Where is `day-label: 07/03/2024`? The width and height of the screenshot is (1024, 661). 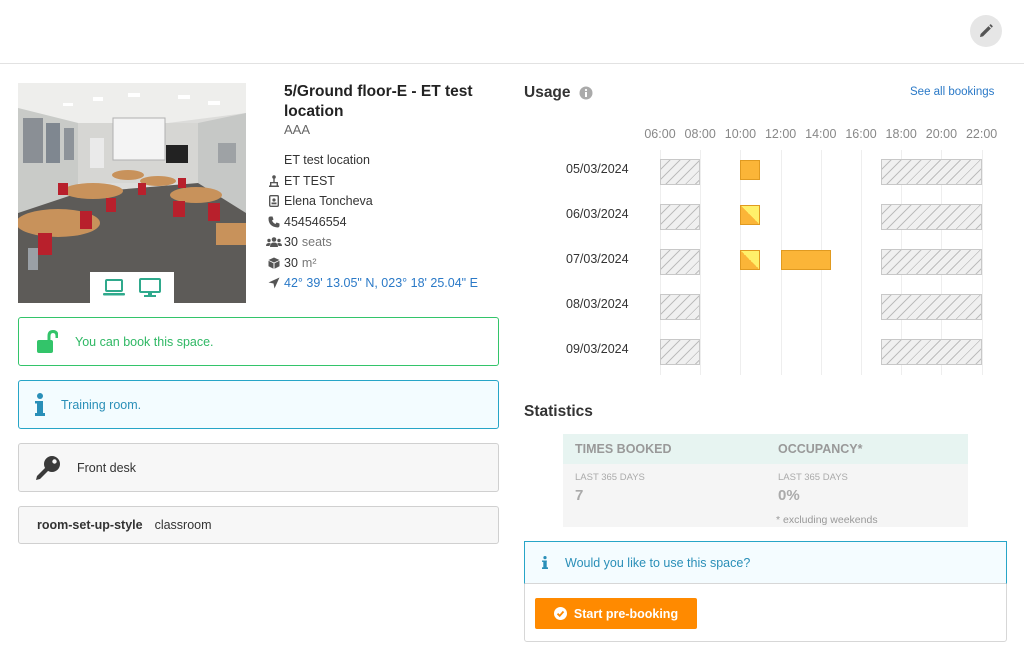 day-label: 07/03/2024 is located at coordinates (597, 259).